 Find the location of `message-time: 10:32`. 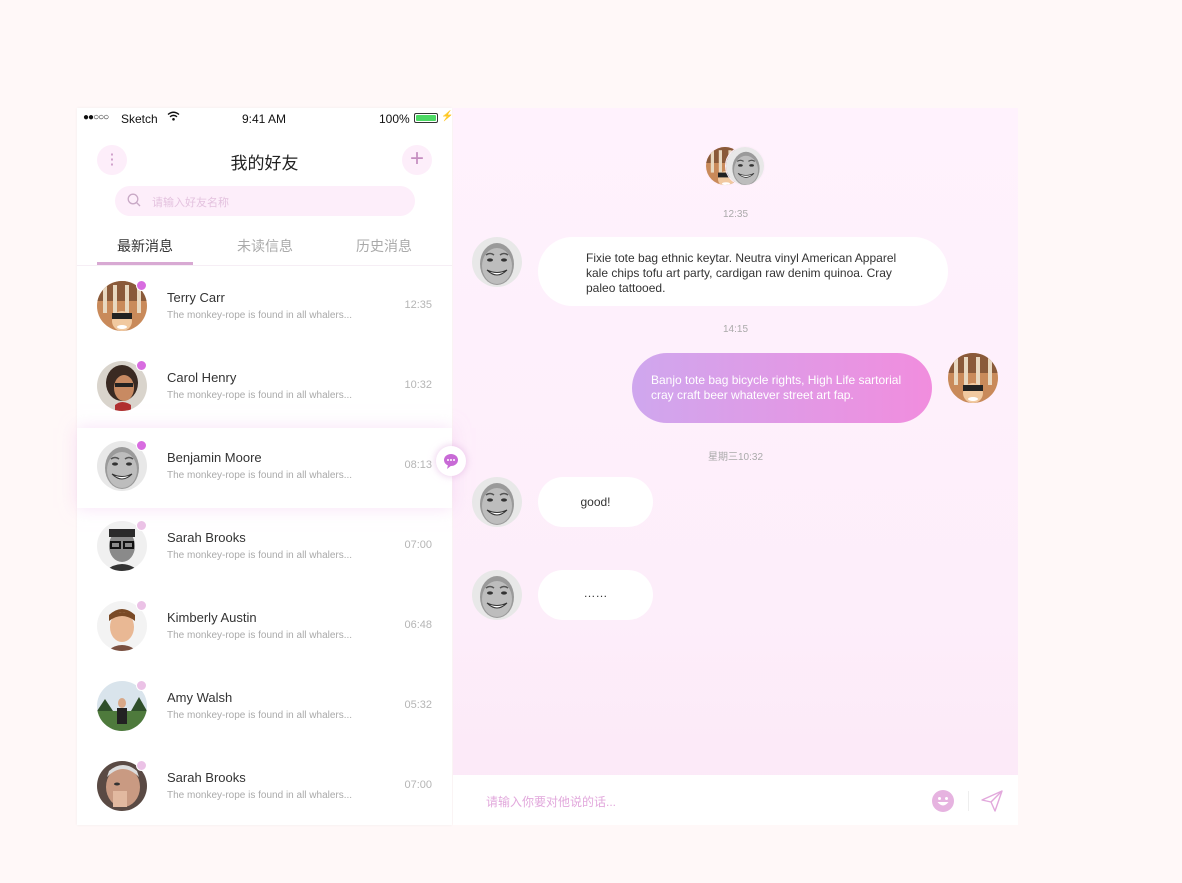

message-time: 10:32 is located at coordinates (418, 385).